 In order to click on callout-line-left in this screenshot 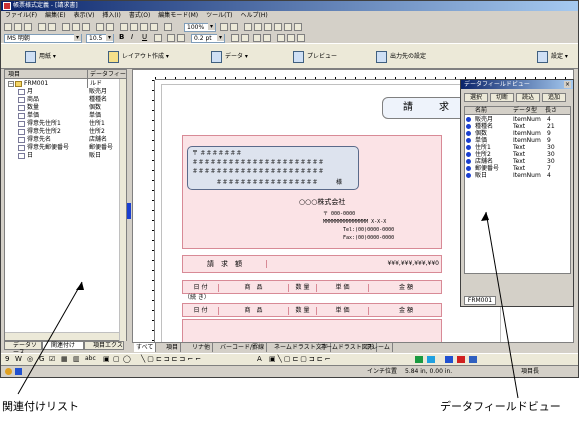, I will do `click(50, 338)`.